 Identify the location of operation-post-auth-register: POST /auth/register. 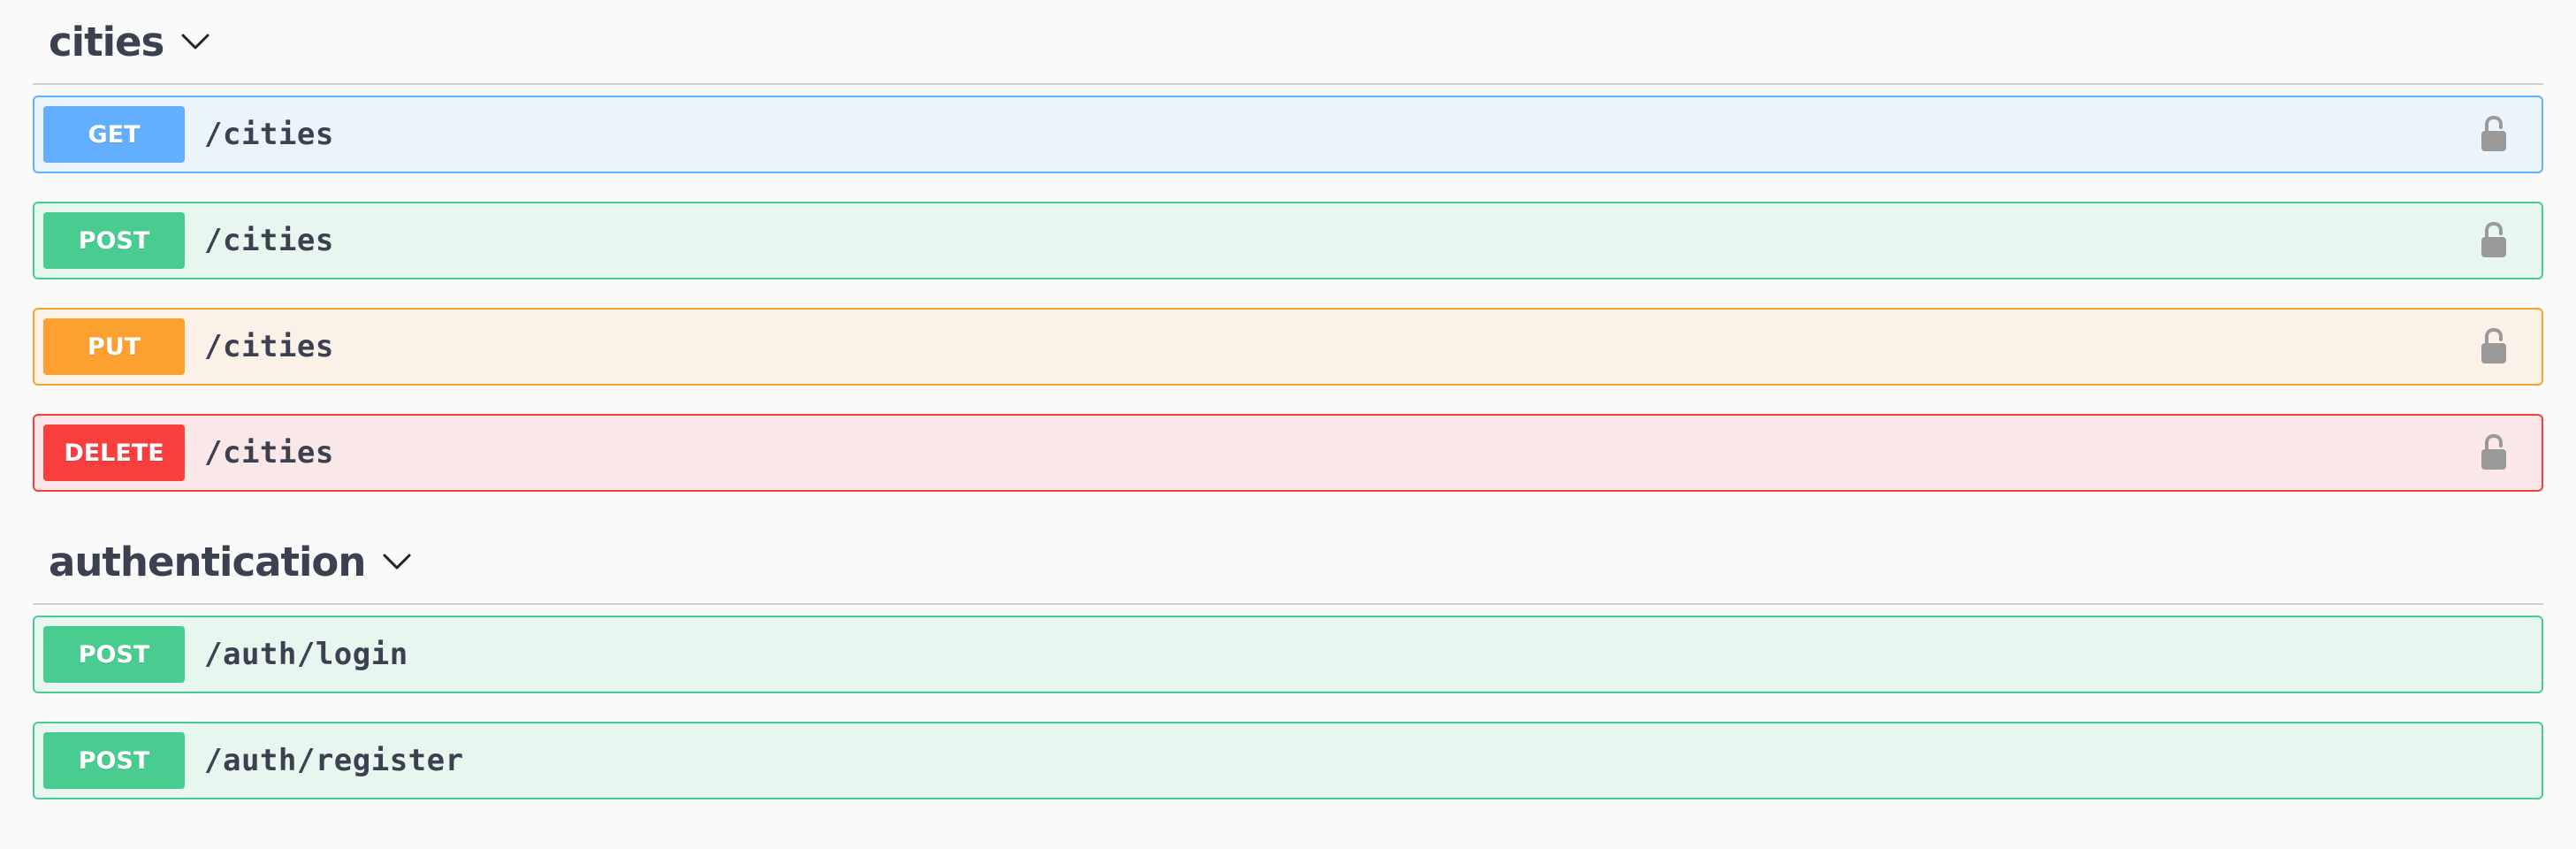
(1288, 761).